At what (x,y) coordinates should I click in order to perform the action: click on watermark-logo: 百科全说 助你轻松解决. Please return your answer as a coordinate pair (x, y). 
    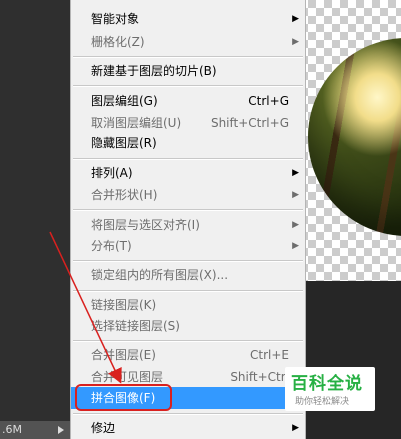
    Looking at the image, I should click on (330, 389).